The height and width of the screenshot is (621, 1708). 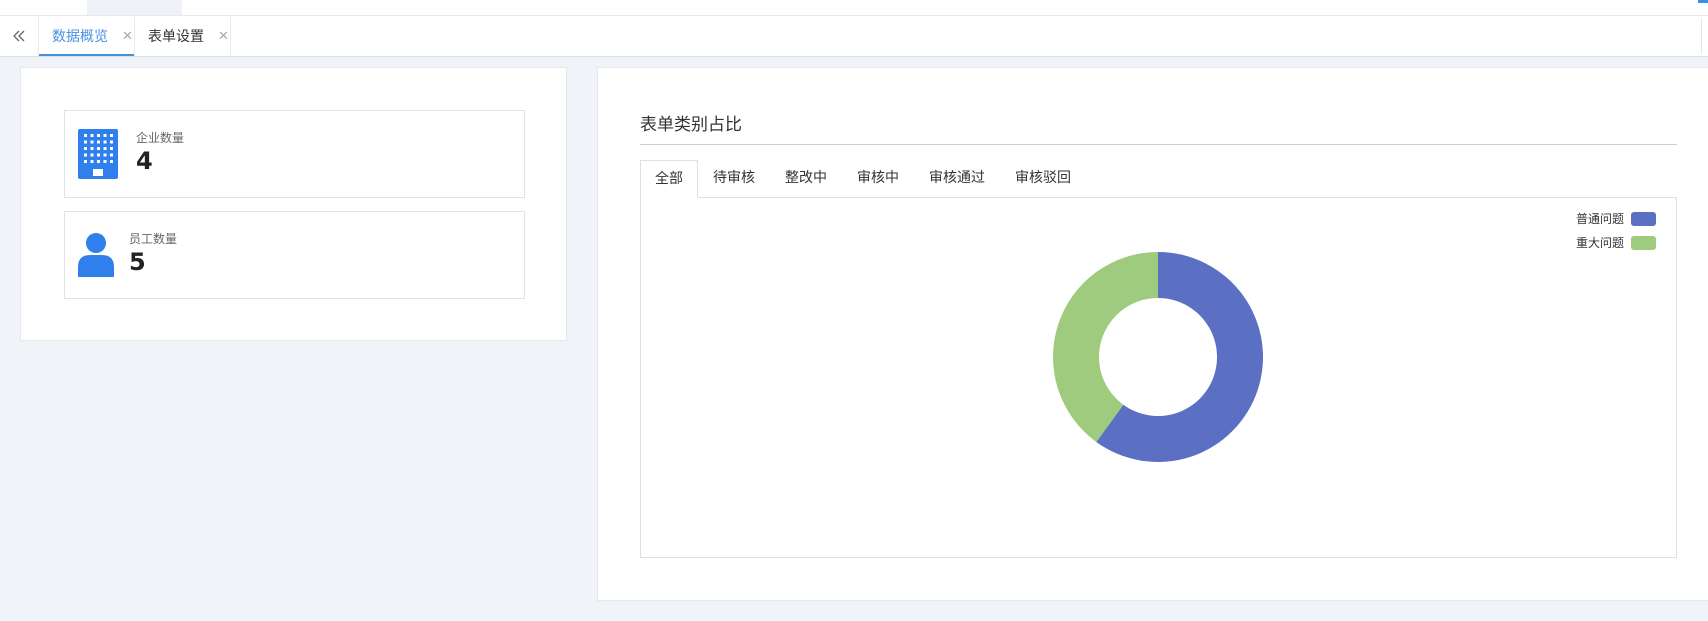 What do you see at coordinates (691, 125) in the screenshot?
I see `chart-section-title: 表单类别占比` at bounding box center [691, 125].